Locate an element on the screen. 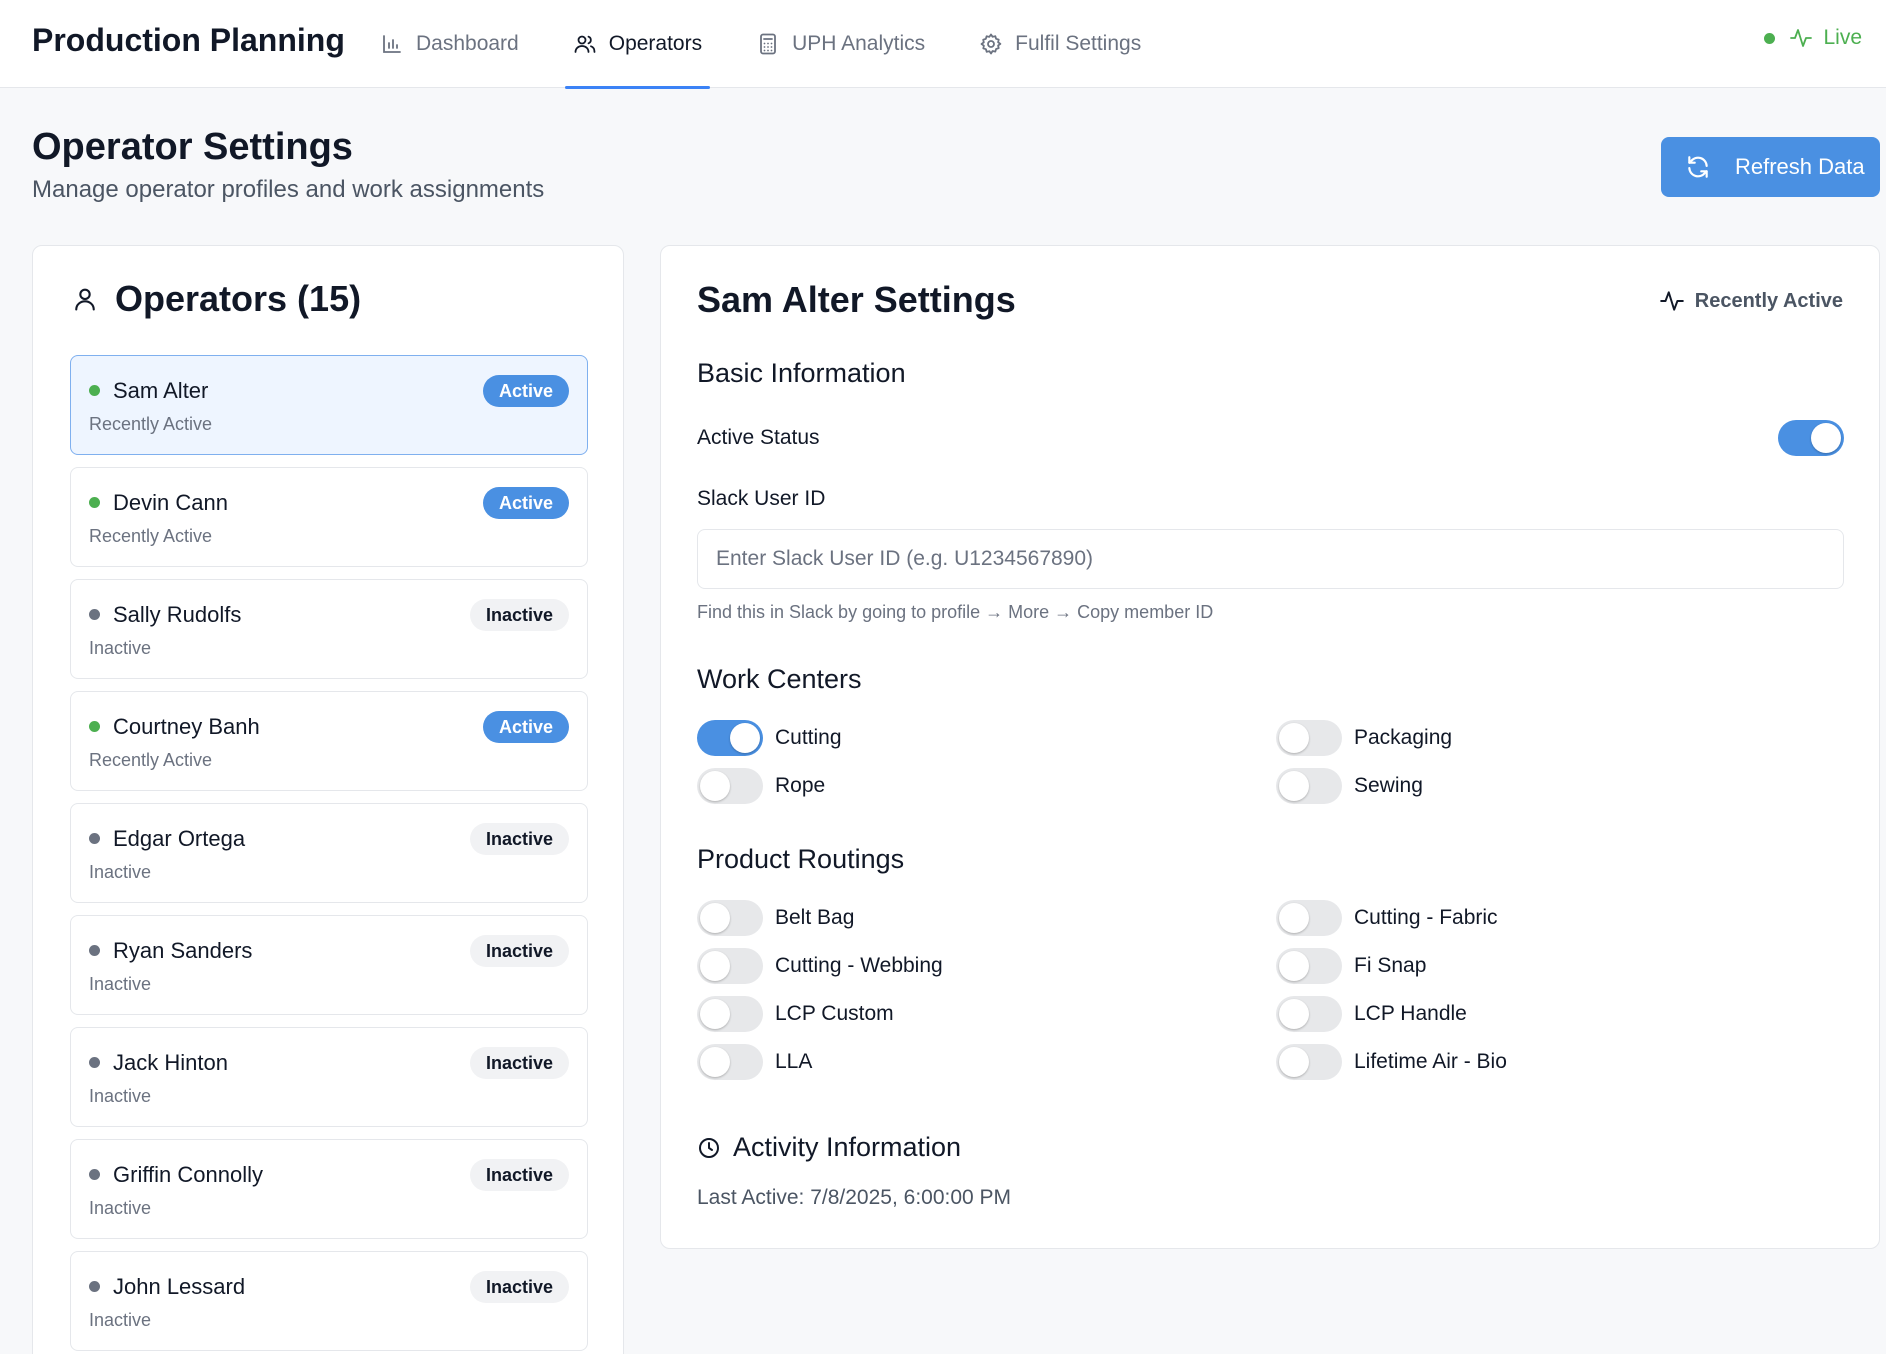  tab-operators: Operators is located at coordinates (637, 44).